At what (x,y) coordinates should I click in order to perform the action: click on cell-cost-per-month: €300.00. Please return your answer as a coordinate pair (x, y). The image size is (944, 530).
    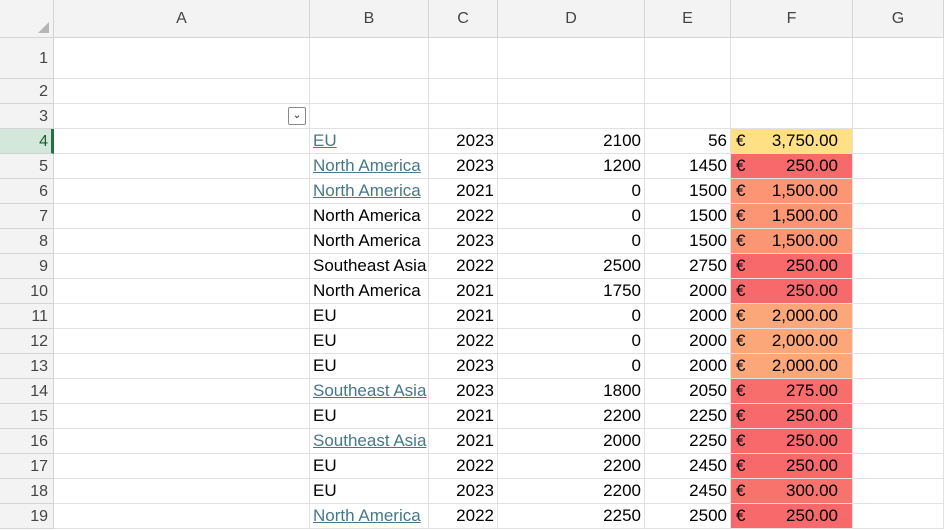
    Looking at the image, I should click on (792, 491).